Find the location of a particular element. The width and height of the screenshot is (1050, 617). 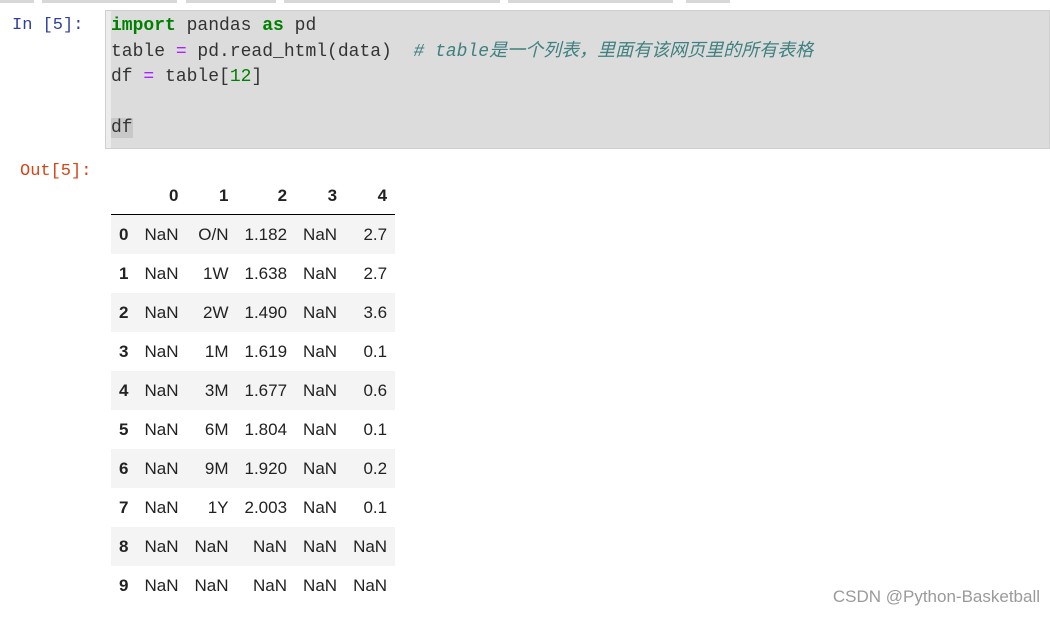

table-cell: 1.182 is located at coordinates (266, 234).